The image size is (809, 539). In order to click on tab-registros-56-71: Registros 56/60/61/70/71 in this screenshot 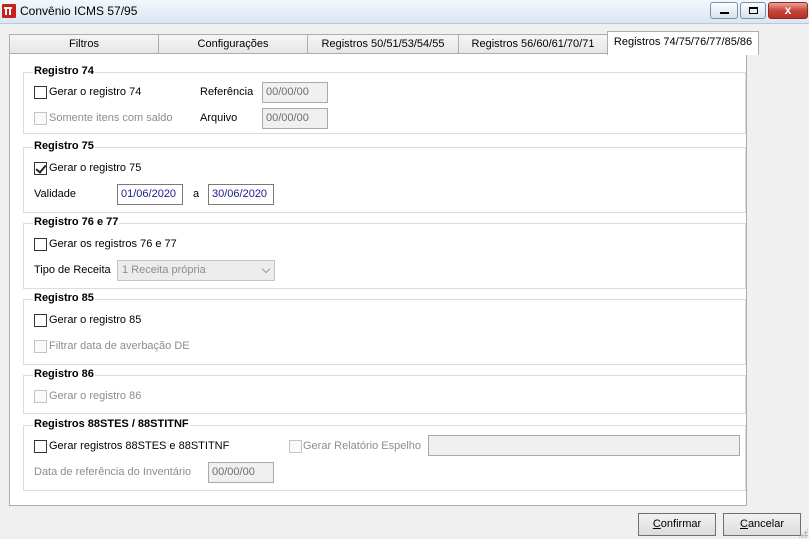, I will do `click(533, 44)`.